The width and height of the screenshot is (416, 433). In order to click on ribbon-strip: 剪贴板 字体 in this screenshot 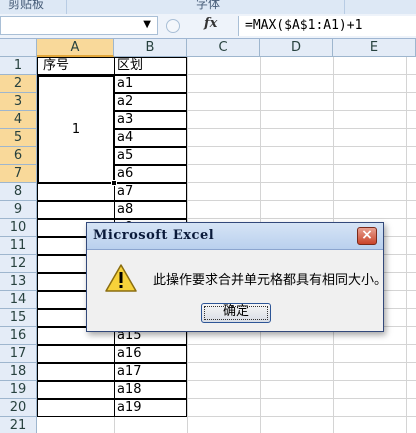, I will do `click(208, 7)`.